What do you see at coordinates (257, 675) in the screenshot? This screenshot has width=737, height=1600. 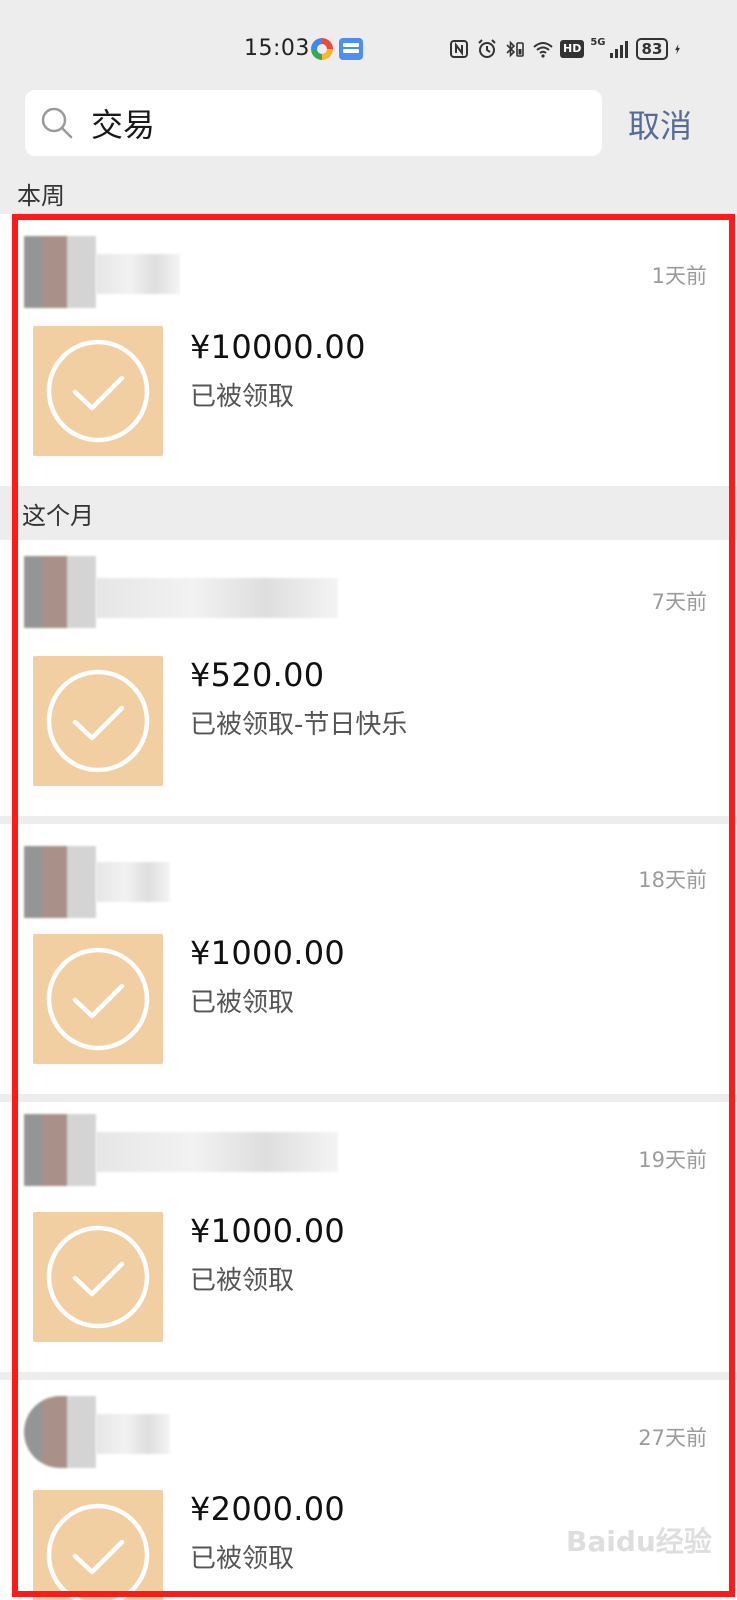 I see `transaction-amount: ¥520.00` at bounding box center [257, 675].